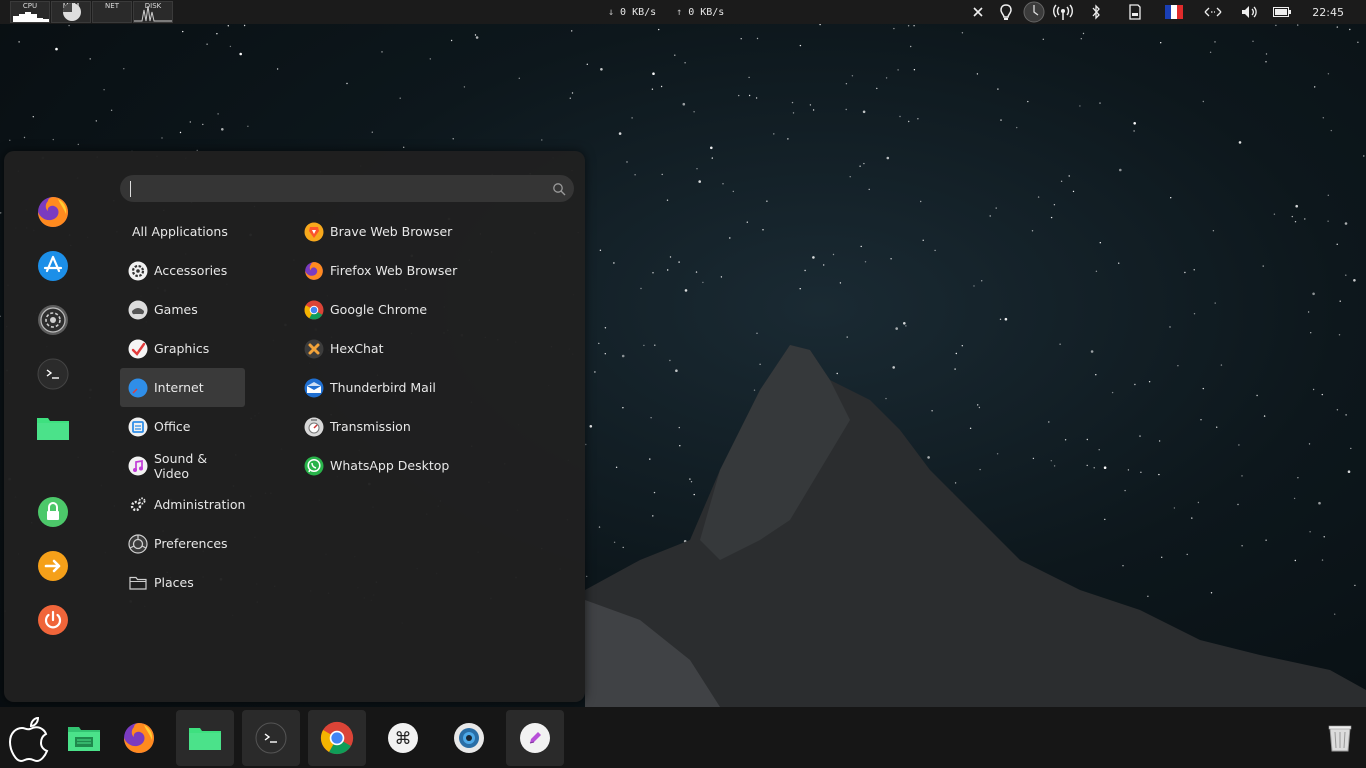 This screenshot has height=768, width=1366. I want to click on search-icon, so click(559, 190).